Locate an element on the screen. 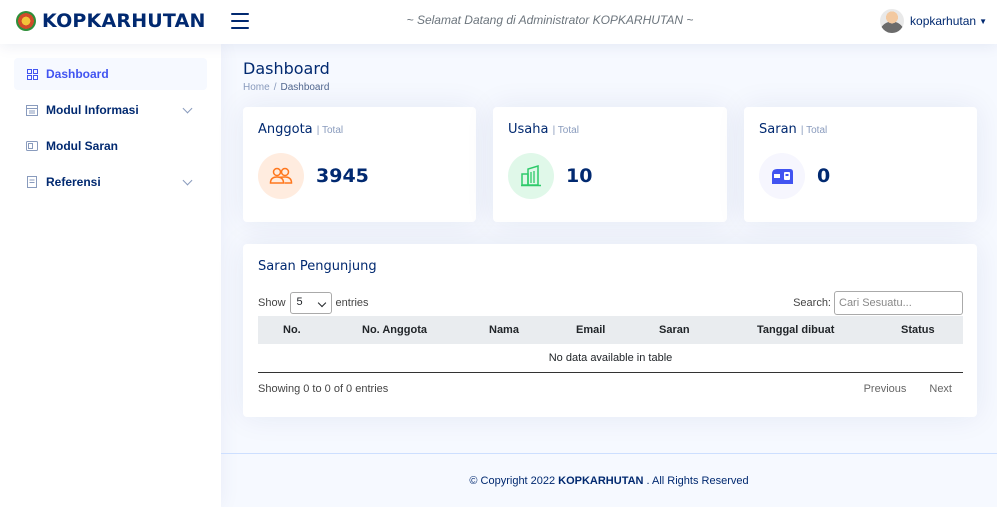  column-header-status: Status is located at coordinates (918, 330).